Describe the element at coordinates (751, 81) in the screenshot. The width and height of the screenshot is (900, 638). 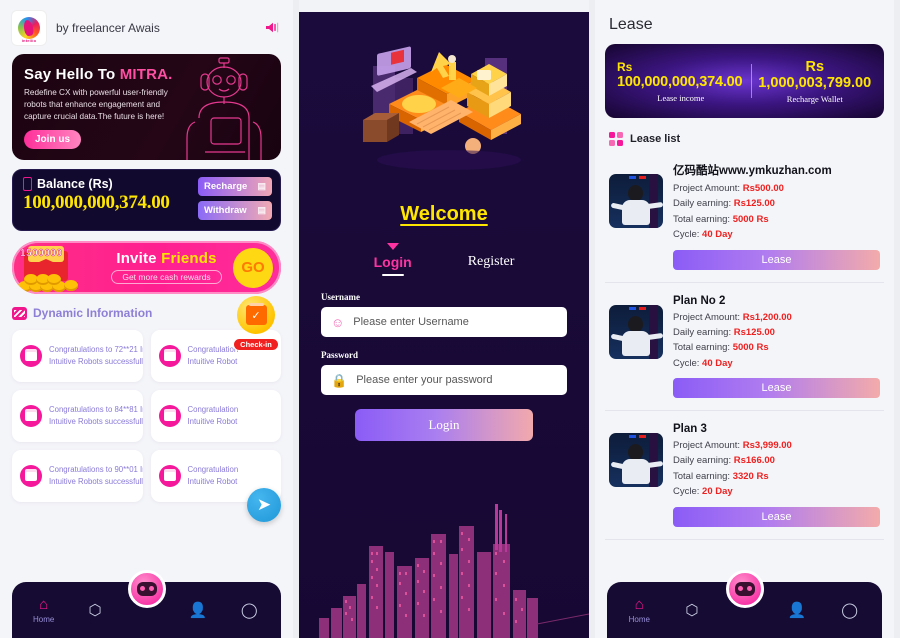
I see `banner-divider` at that location.